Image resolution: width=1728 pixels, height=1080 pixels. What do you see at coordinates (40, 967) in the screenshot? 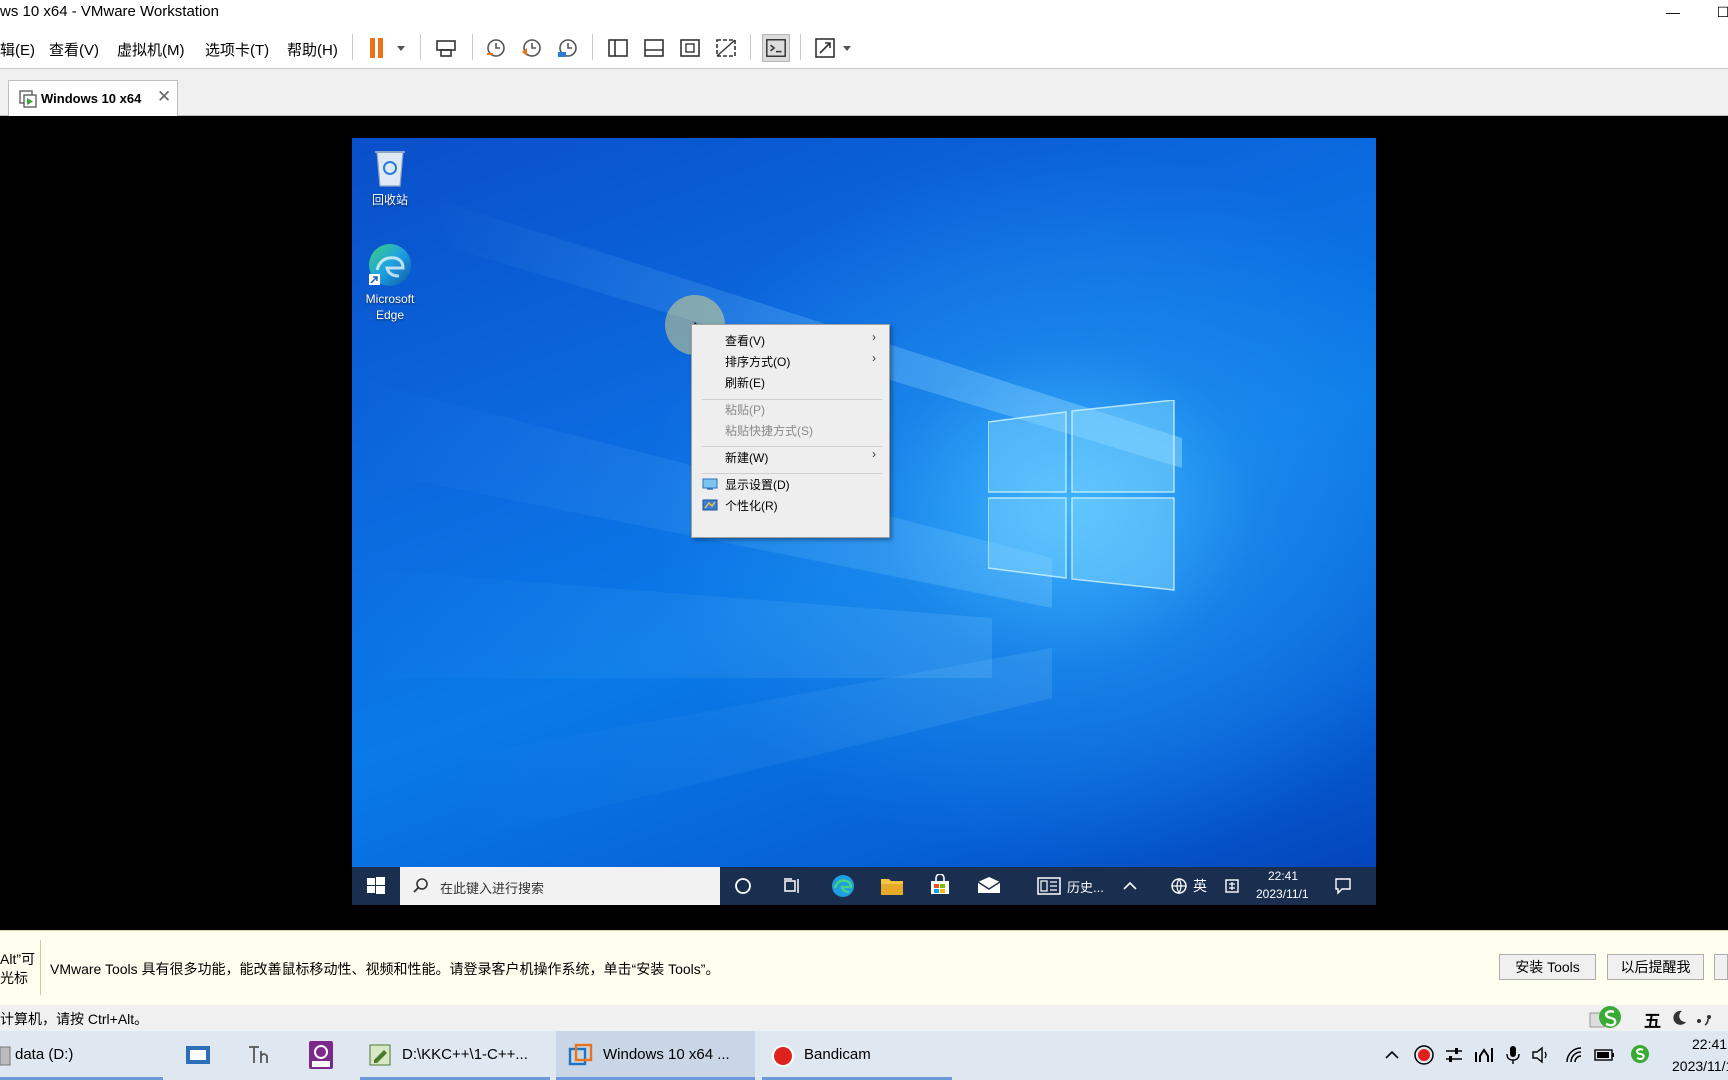
I see `notification-divider` at bounding box center [40, 967].